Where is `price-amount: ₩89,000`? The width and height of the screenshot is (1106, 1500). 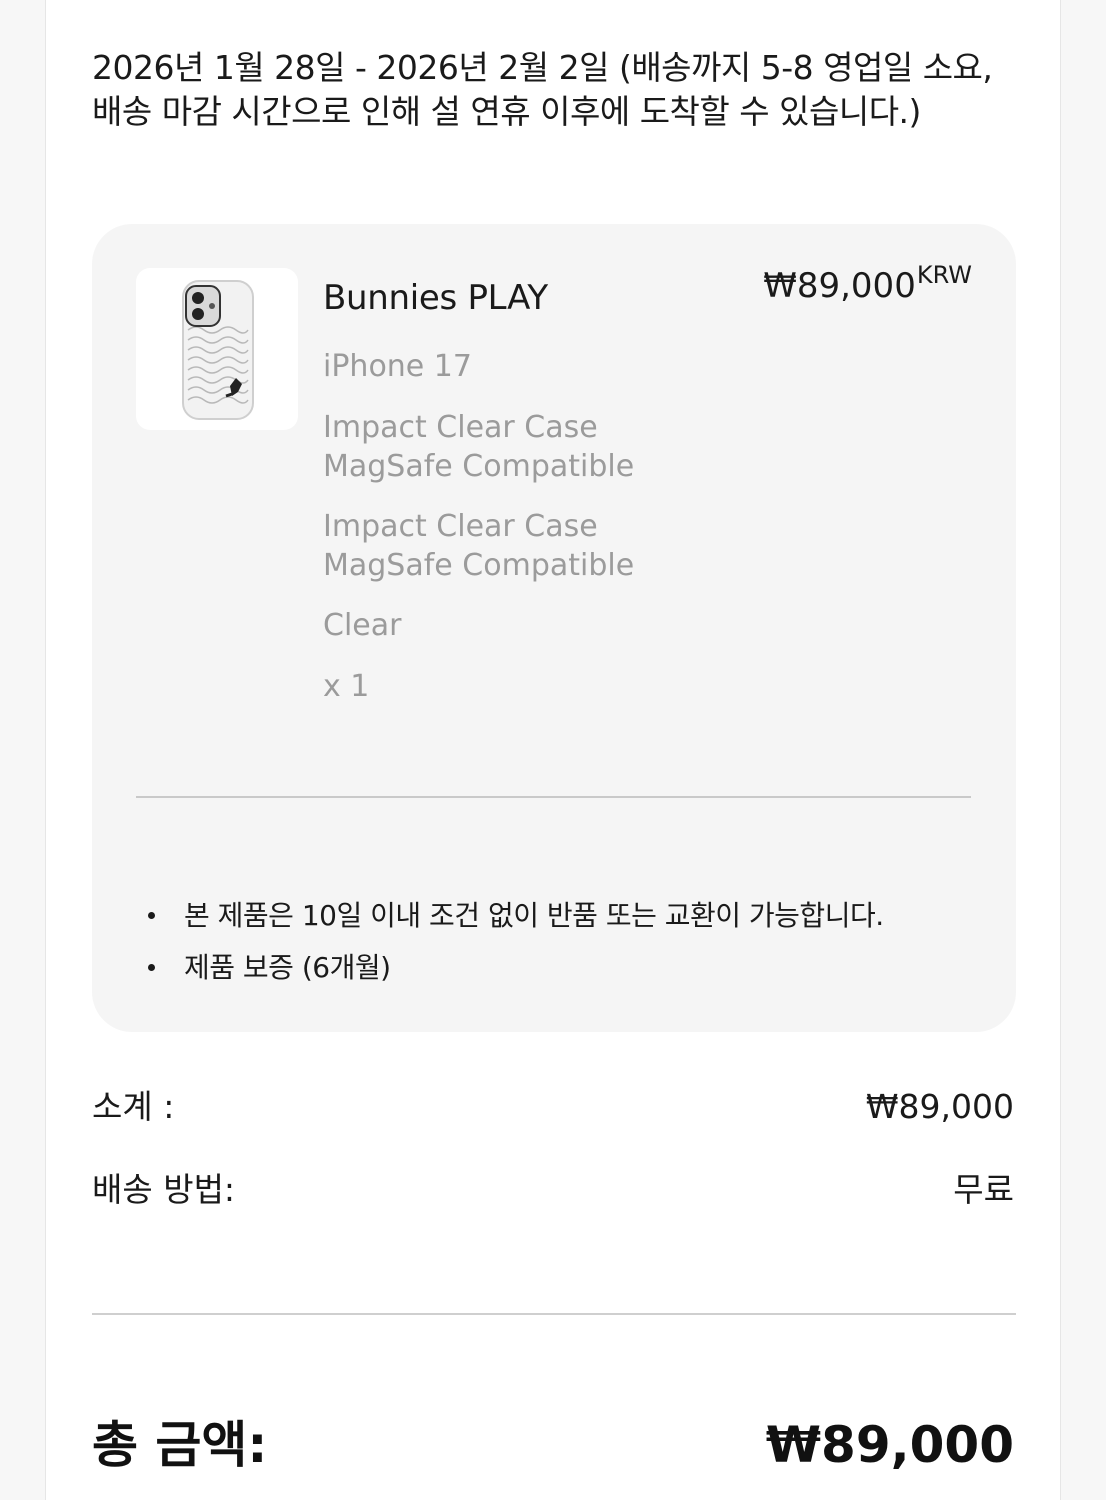 price-amount: ₩89,000 is located at coordinates (839, 286).